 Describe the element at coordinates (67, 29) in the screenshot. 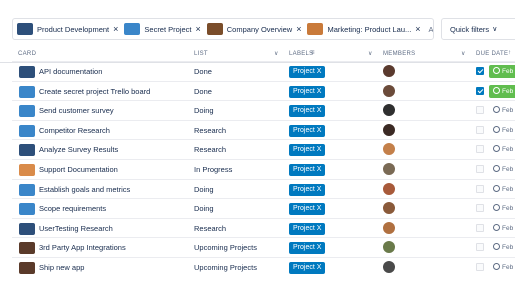

I see `board-tab: Product Development ×` at that location.